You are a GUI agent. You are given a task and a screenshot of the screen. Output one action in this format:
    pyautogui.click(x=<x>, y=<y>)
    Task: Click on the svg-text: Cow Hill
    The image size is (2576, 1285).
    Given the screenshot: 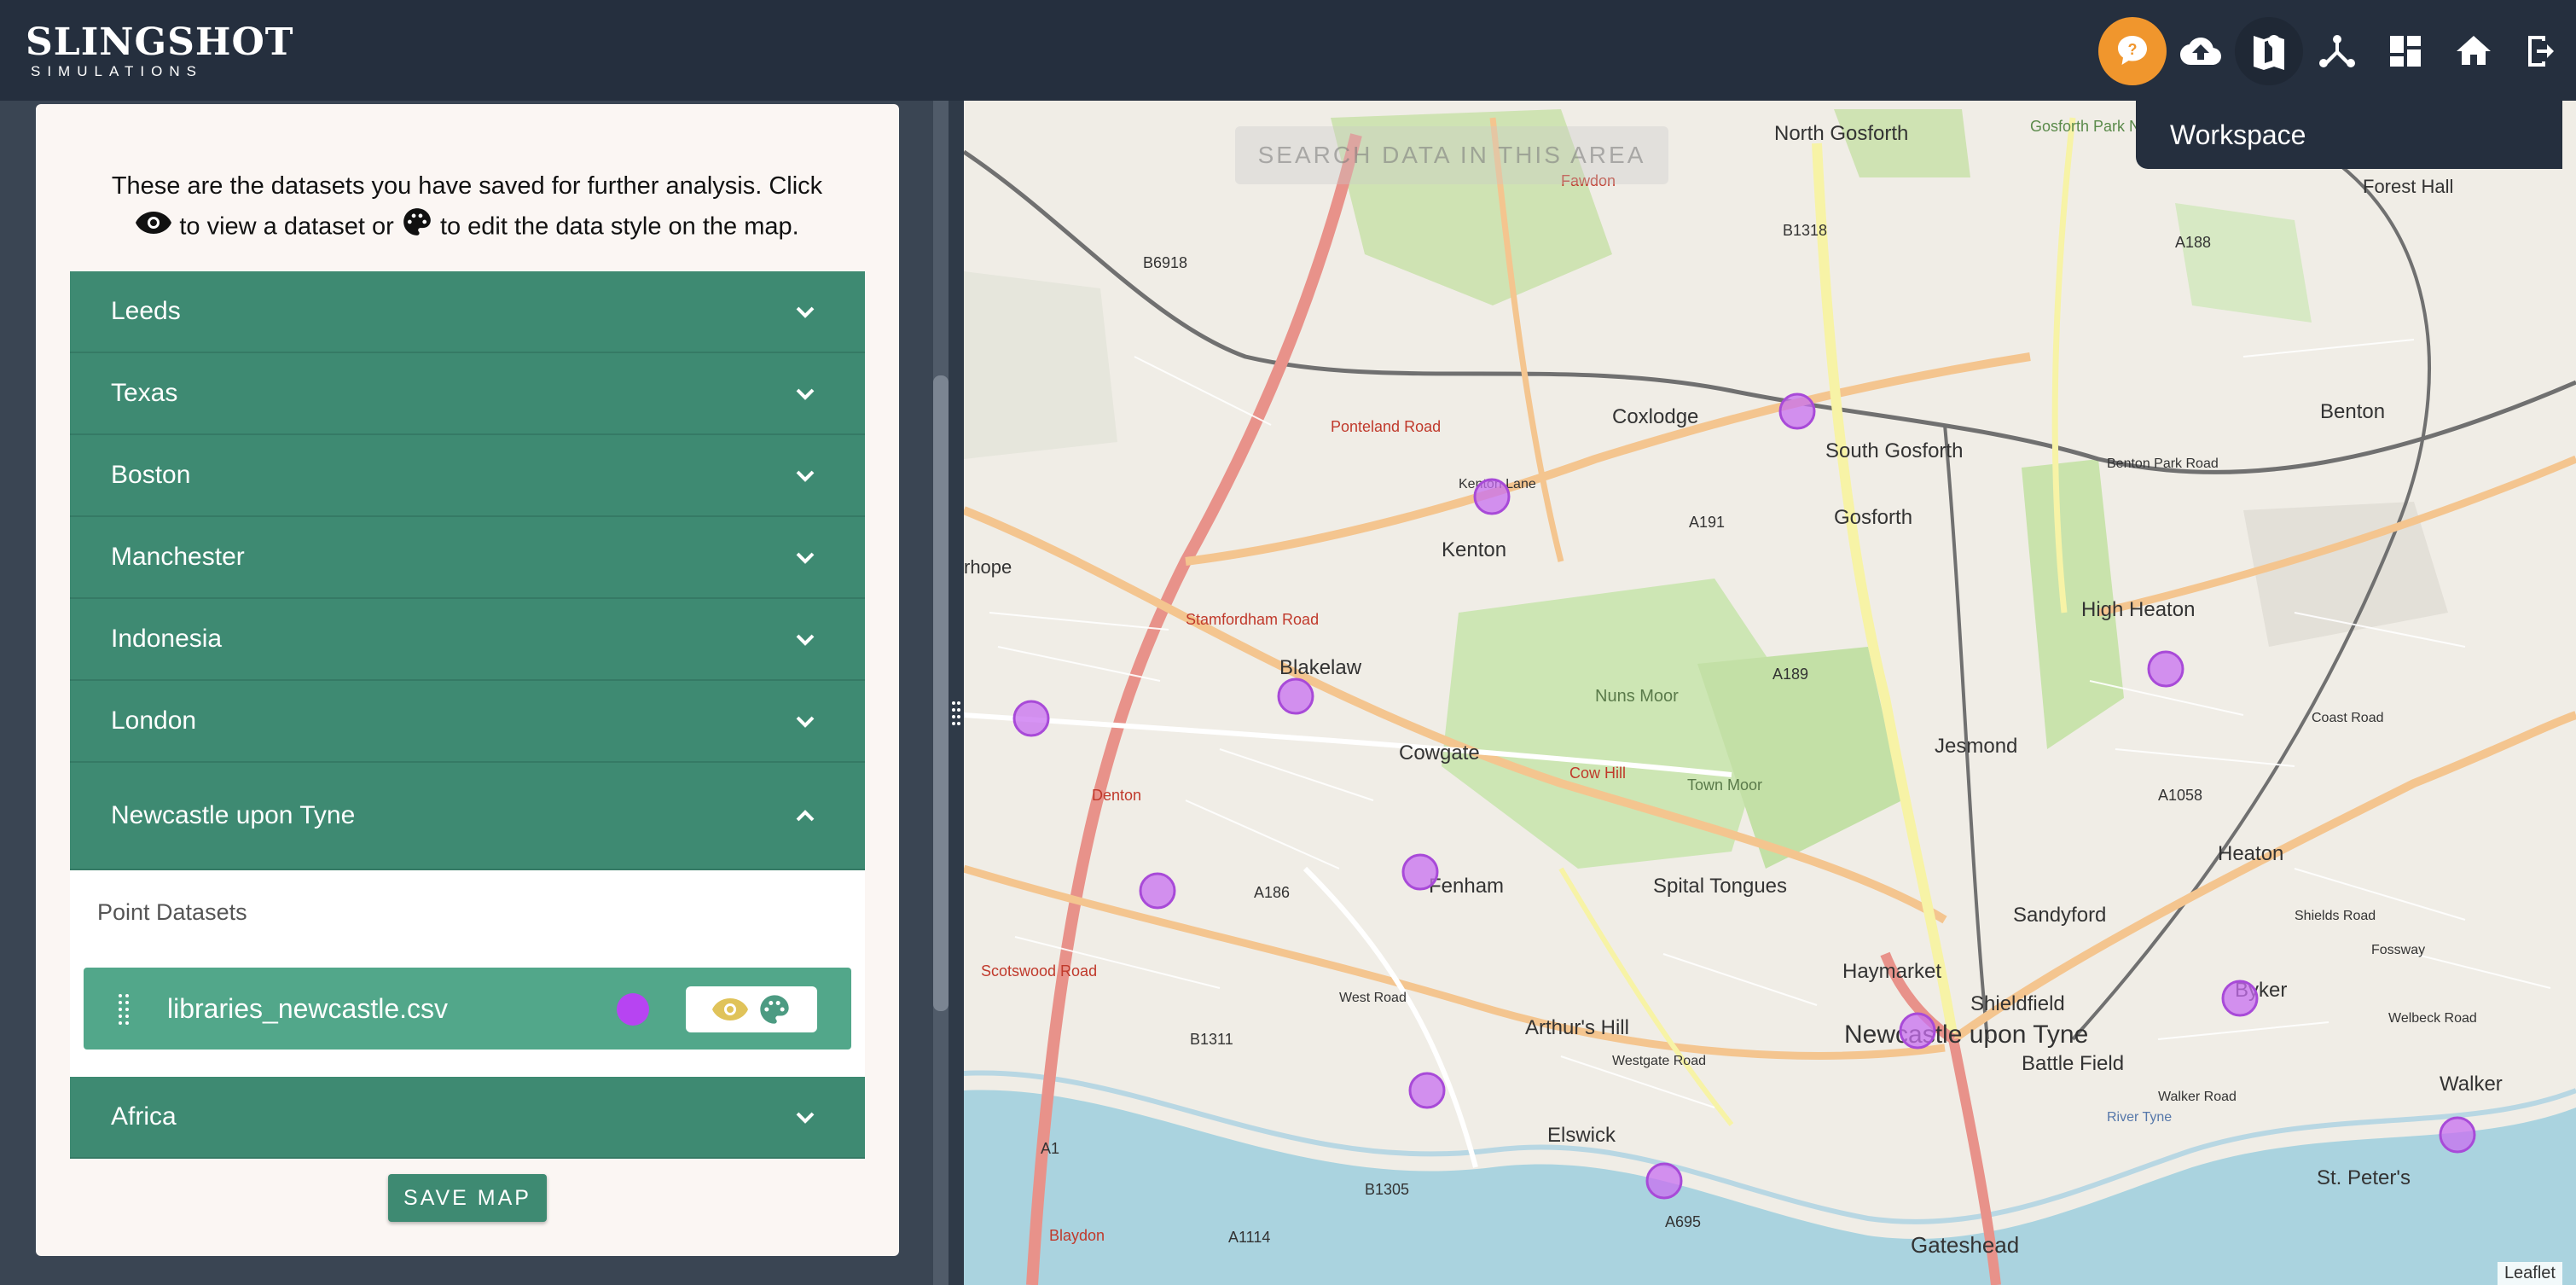 What is the action you would take?
    pyautogui.click(x=1597, y=774)
    